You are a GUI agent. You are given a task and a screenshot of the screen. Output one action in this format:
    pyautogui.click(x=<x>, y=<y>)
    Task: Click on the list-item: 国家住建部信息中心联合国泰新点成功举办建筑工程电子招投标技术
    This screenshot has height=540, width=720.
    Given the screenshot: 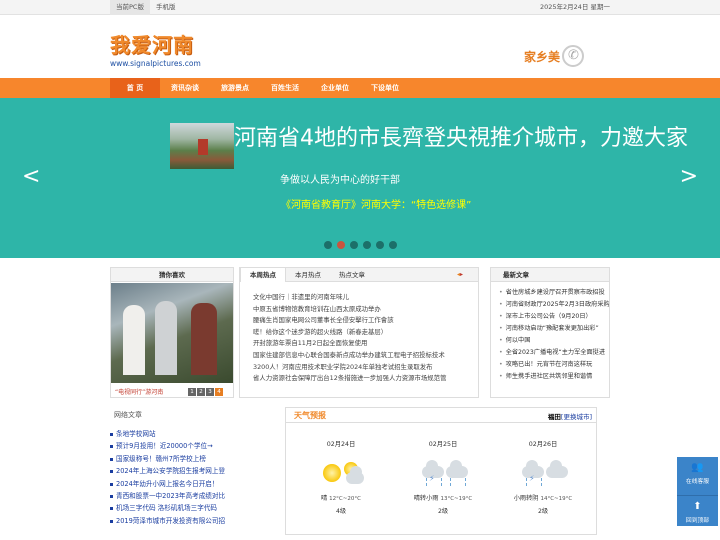 What is the action you would take?
    pyautogui.click(x=365, y=356)
    